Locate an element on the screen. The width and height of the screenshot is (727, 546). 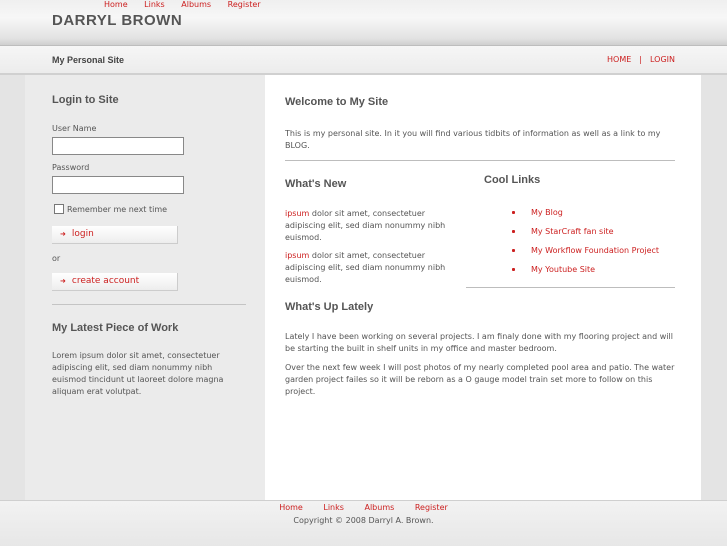
cool-link-youtube: My Youtube Site is located at coordinates (563, 269).